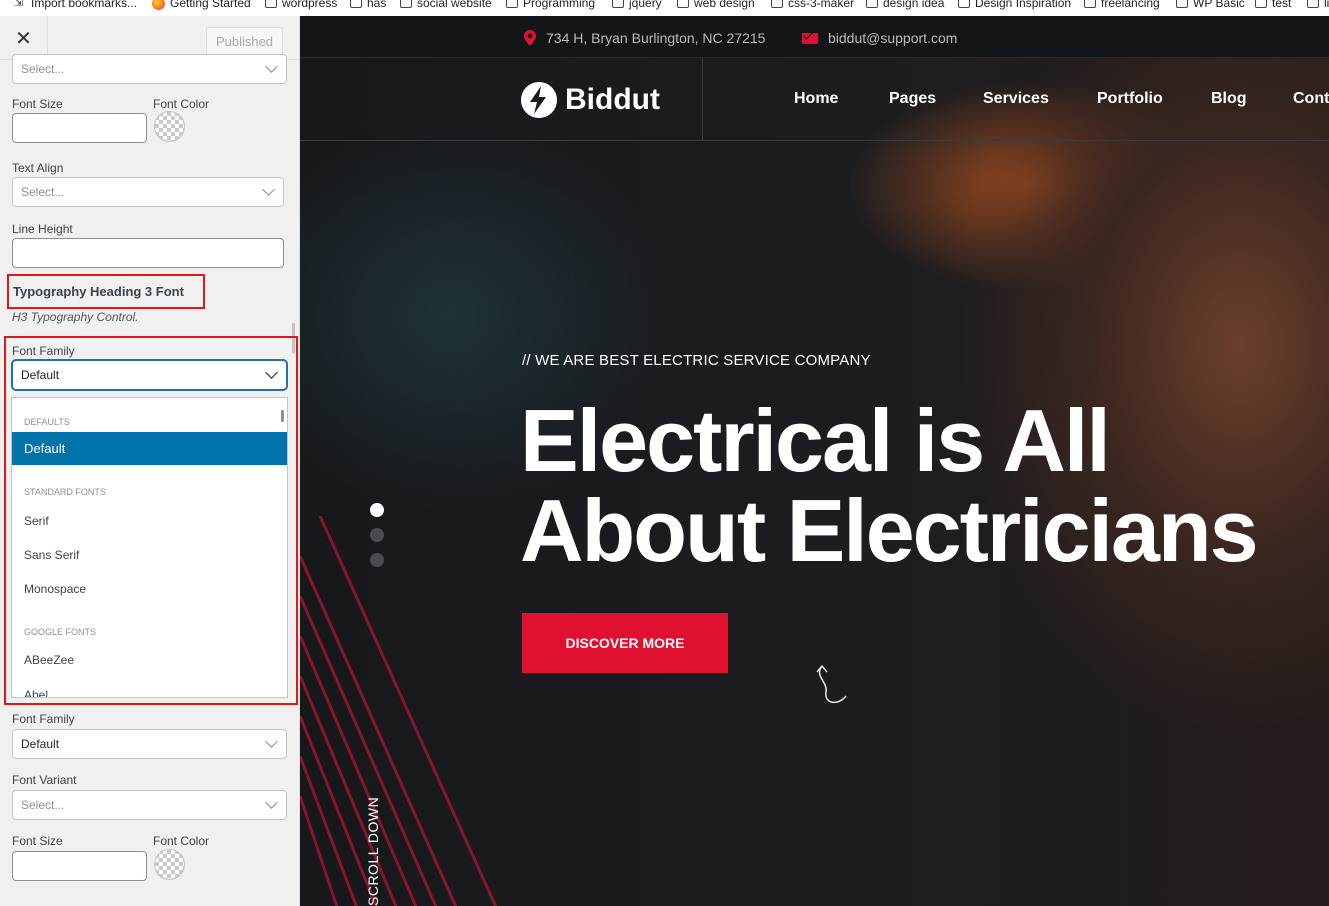 The width and height of the screenshot is (1329, 906). What do you see at coordinates (36, 692) in the screenshot?
I see `option-abel: Abel` at bounding box center [36, 692].